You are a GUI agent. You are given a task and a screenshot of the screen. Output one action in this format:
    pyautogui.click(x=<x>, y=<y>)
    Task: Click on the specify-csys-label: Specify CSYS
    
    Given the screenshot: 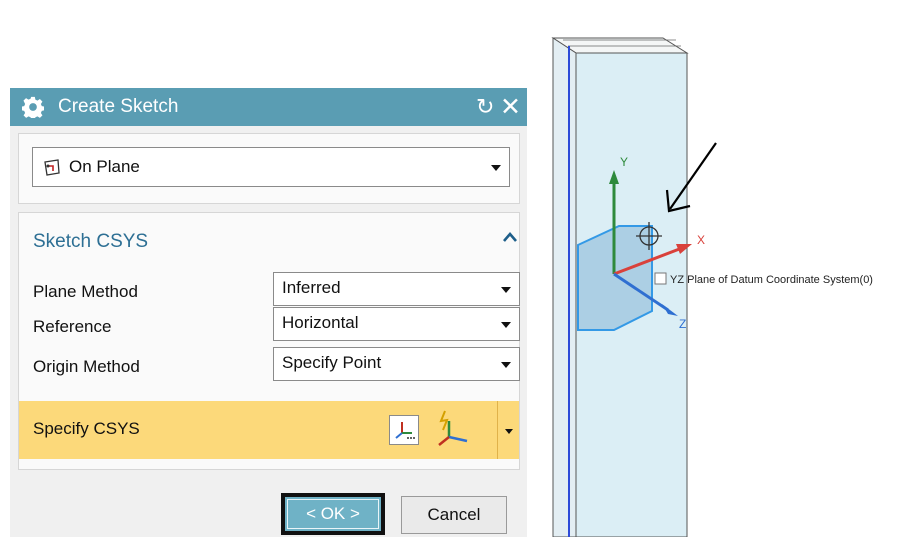 What is the action you would take?
    pyautogui.click(x=86, y=428)
    